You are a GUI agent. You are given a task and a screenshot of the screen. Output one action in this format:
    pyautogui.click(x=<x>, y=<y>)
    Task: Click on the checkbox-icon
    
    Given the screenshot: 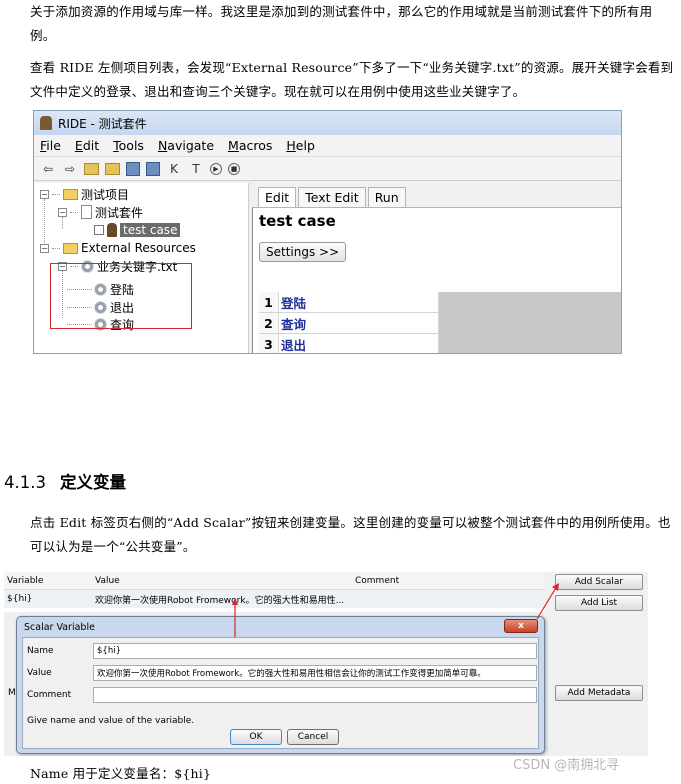 What is the action you would take?
    pyautogui.click(x=99, y=230)
    